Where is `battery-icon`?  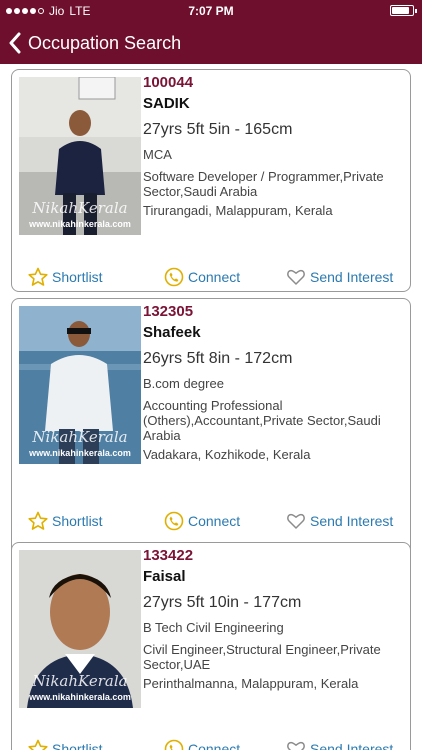 battery-icon is located at coordinates (403, 10).